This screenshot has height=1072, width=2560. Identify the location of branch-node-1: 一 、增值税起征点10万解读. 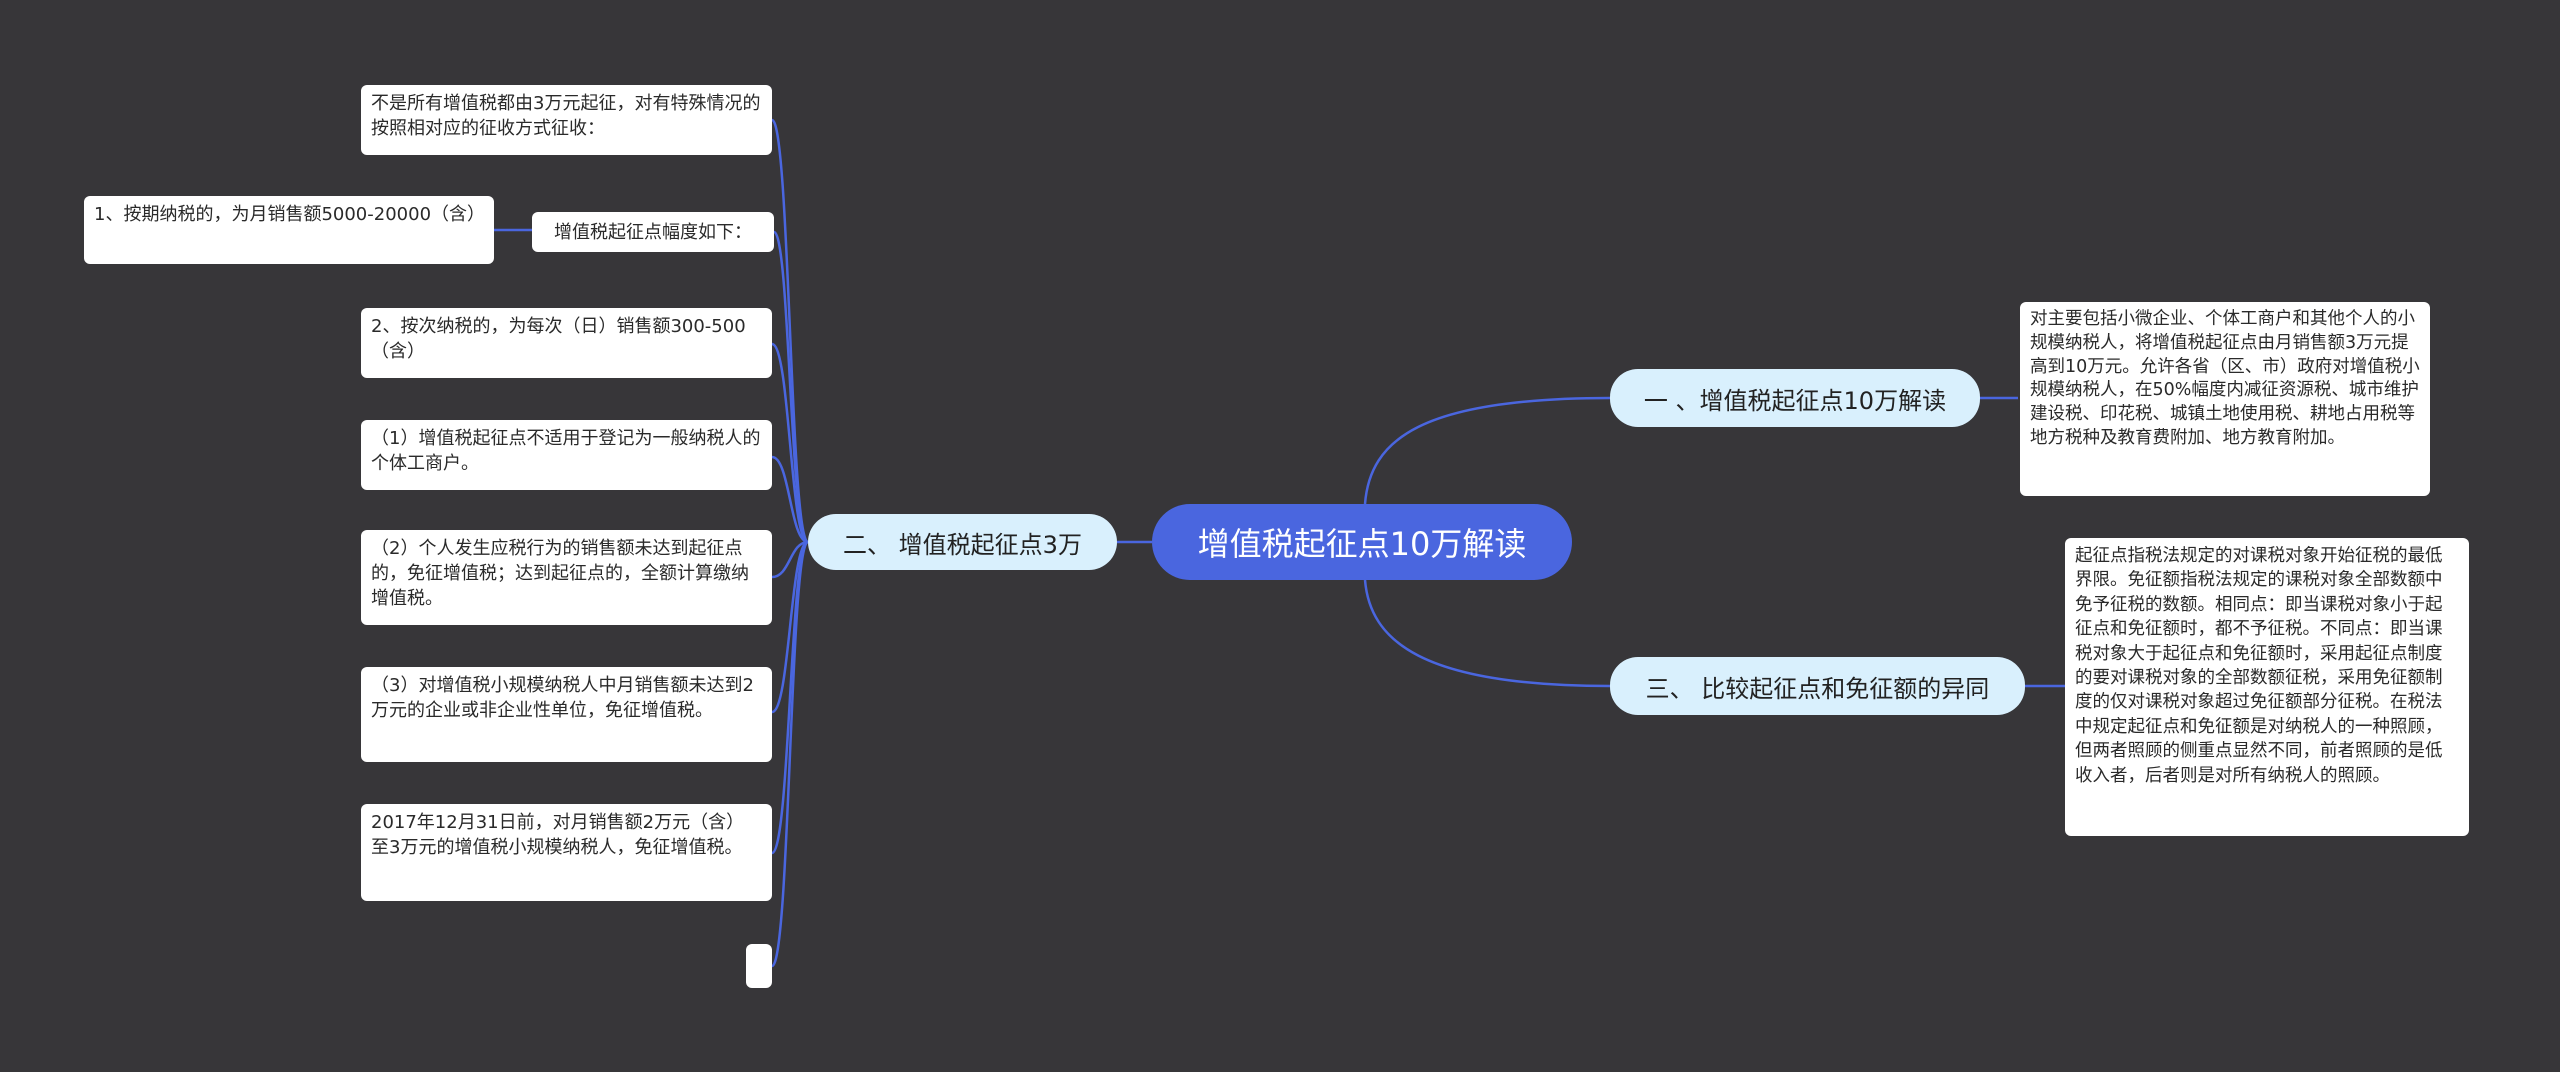
(1795, 398).